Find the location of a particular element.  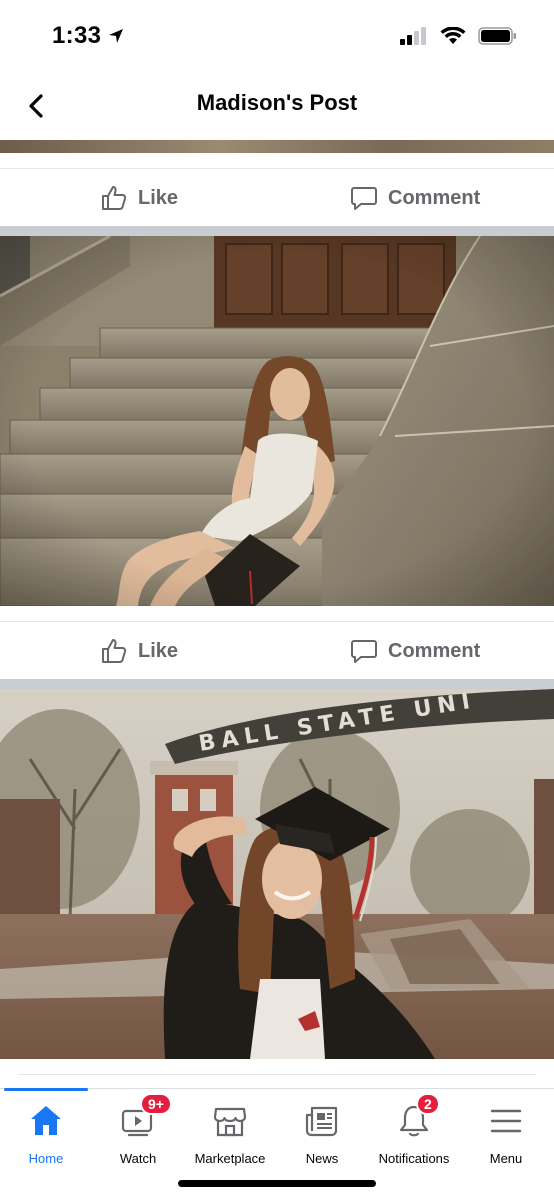

tab-watch: 9+ Watch is located at coordinates (138, 1130).